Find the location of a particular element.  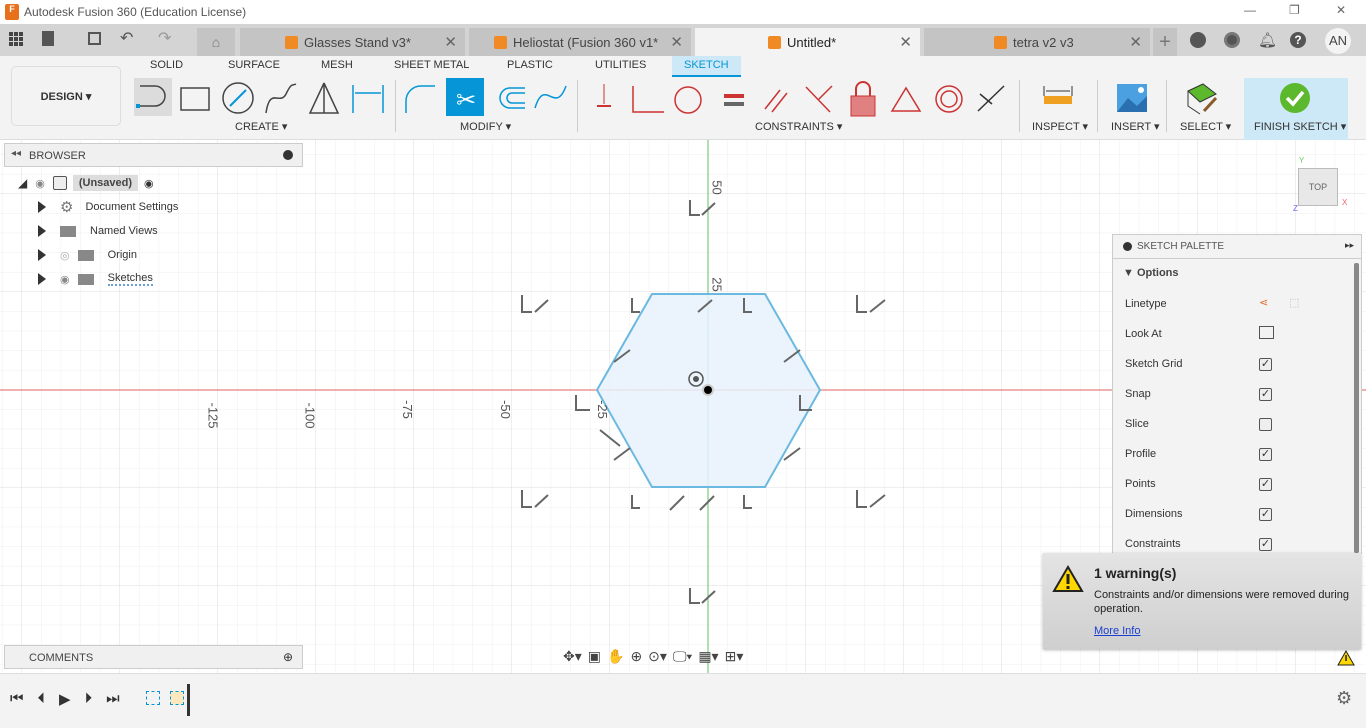

palette-scrollbar is located at coordinates (1356, 408).